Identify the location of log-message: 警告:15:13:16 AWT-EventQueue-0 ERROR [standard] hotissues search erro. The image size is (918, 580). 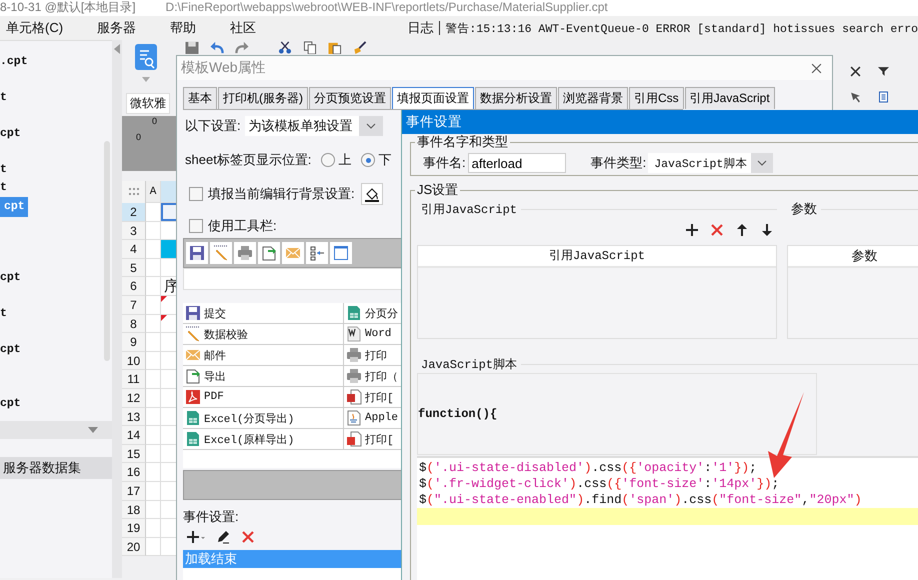
(681, 29).